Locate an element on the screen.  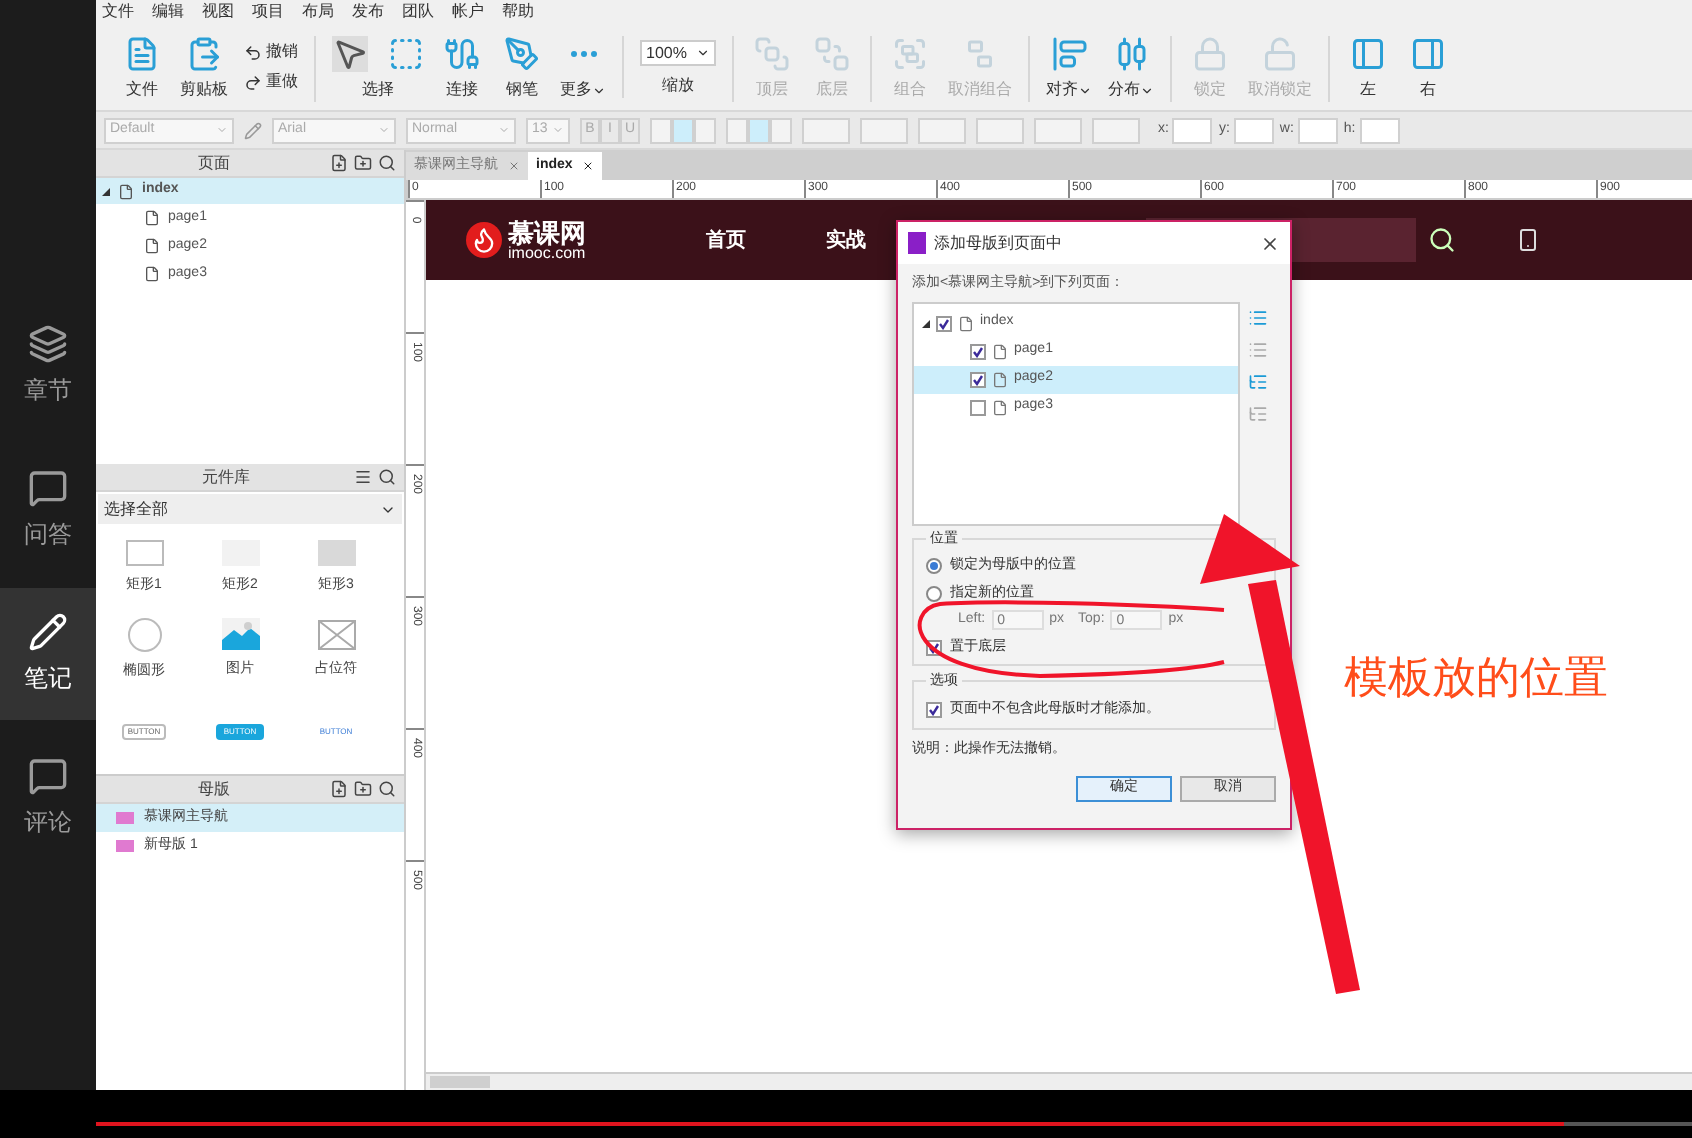
toolbar-button: 分布 is located at coordinates (1131, 69).